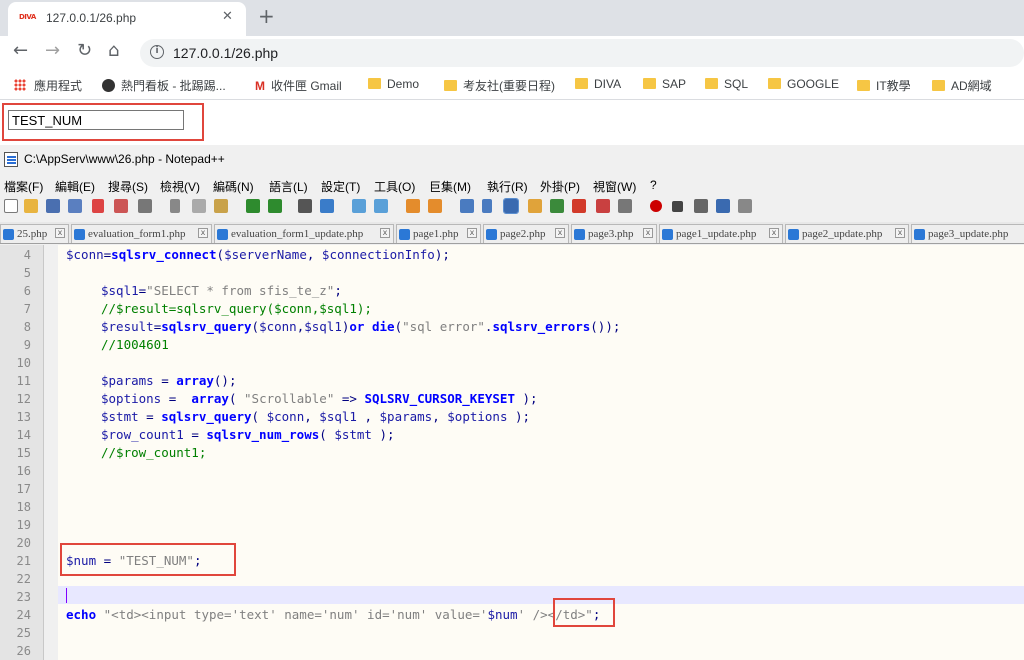 Image resolution: width=1024 pixels, height=660 pixels. I want to click on user-lang-icon, so click(535, 206).